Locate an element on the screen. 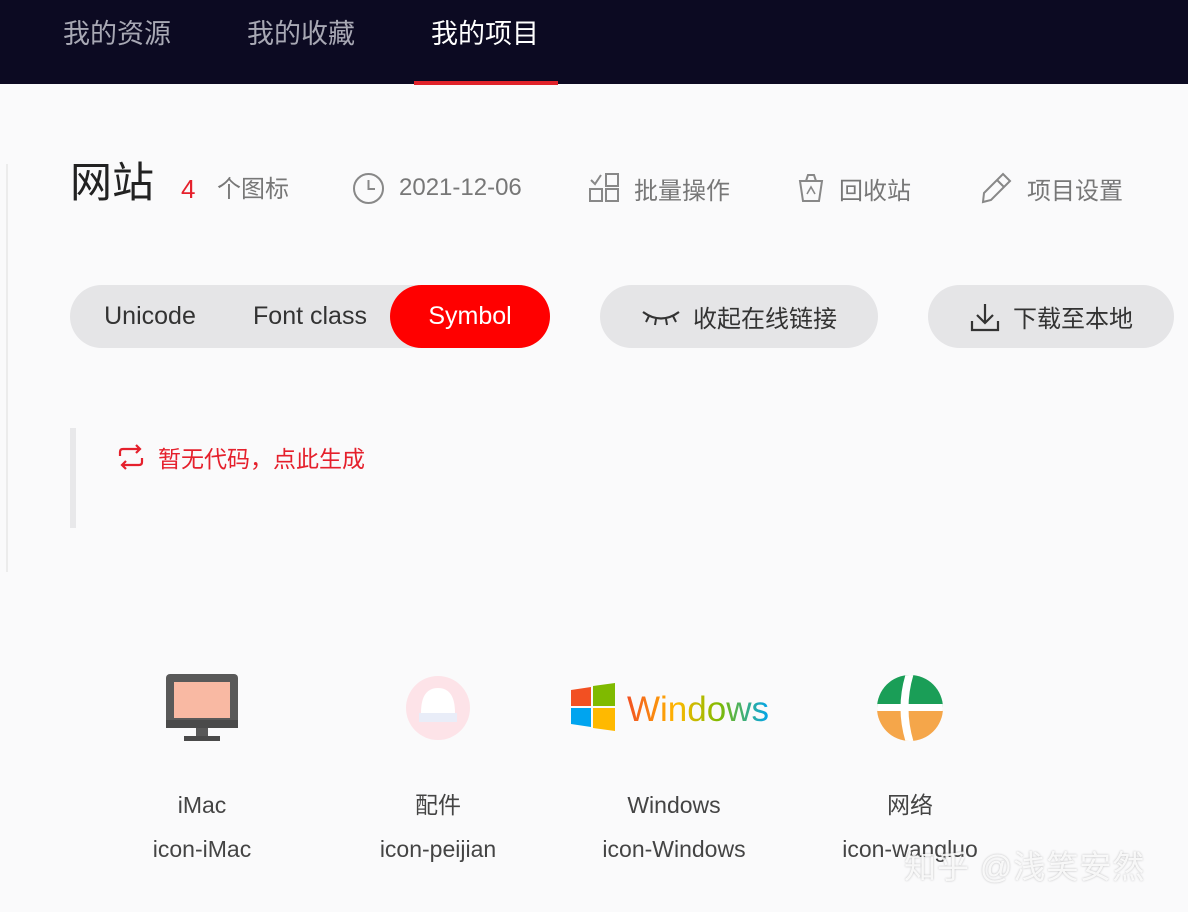  project-list-divider is located at coordinates (7, 368).